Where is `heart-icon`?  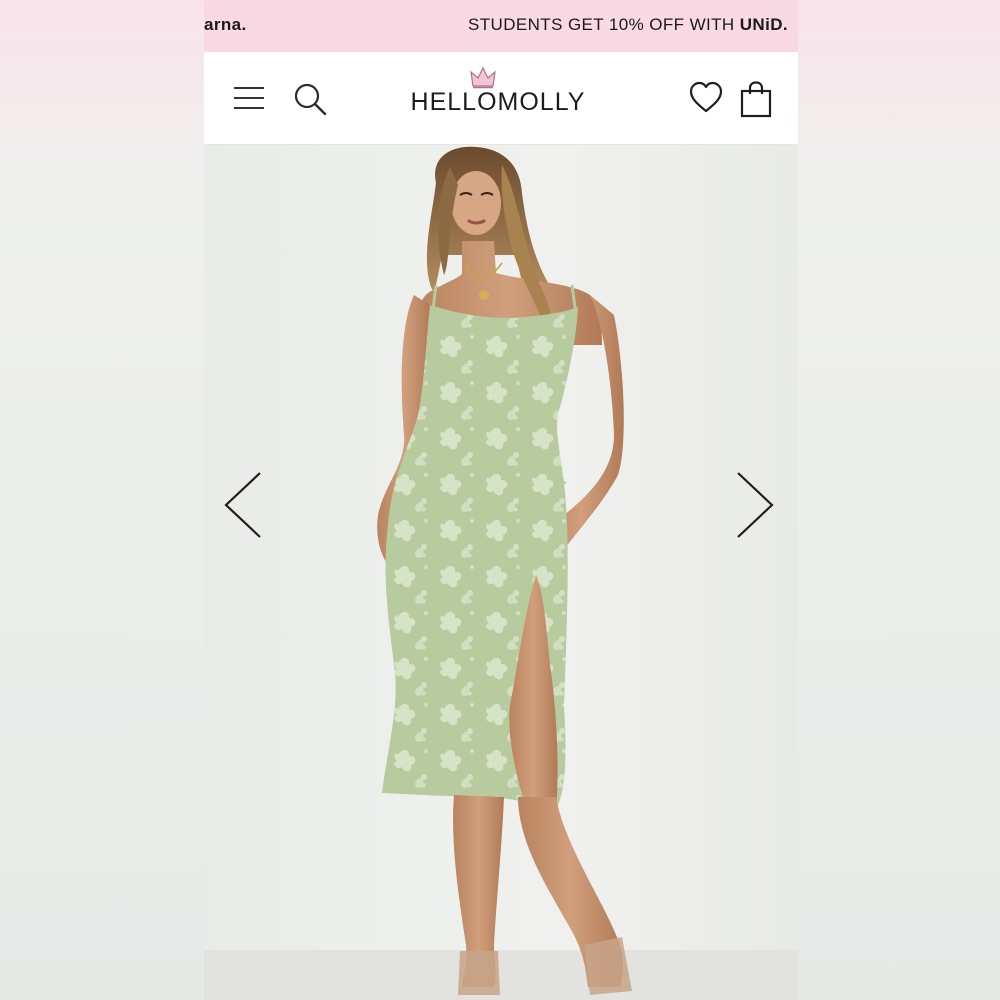 heart-icon is located at coordinates (706, 98).